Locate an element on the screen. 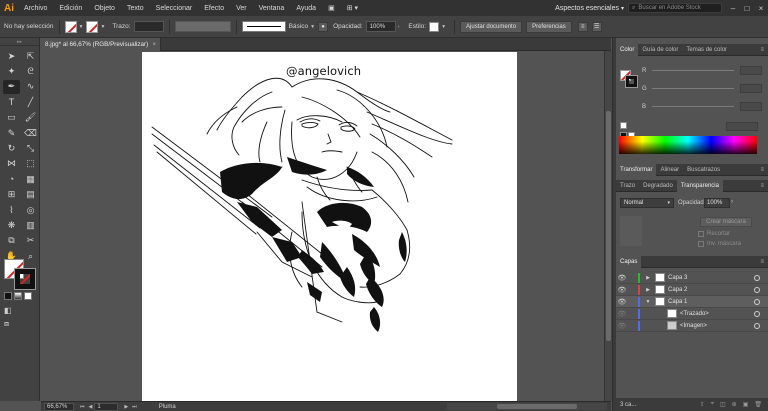  sublayer-row: 👁 <Imagen> is located at coordinates (692, 326).